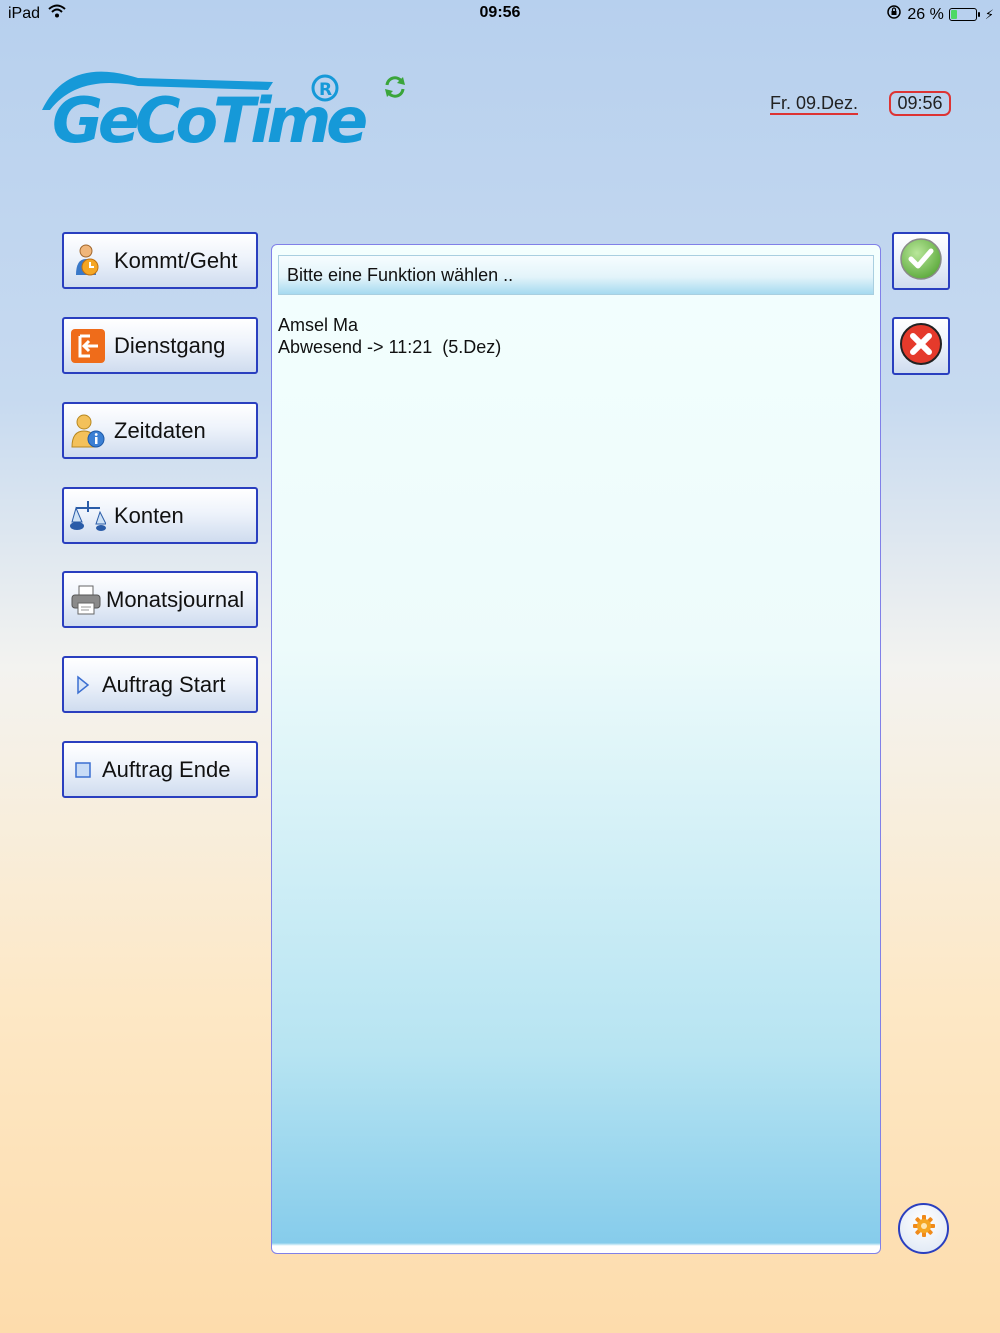 This screenshot has width=1000, height=1333. Describe the element at coordinates (318, 325) in the screenshot. I see `employee-name: Amsel Ma` at that location.